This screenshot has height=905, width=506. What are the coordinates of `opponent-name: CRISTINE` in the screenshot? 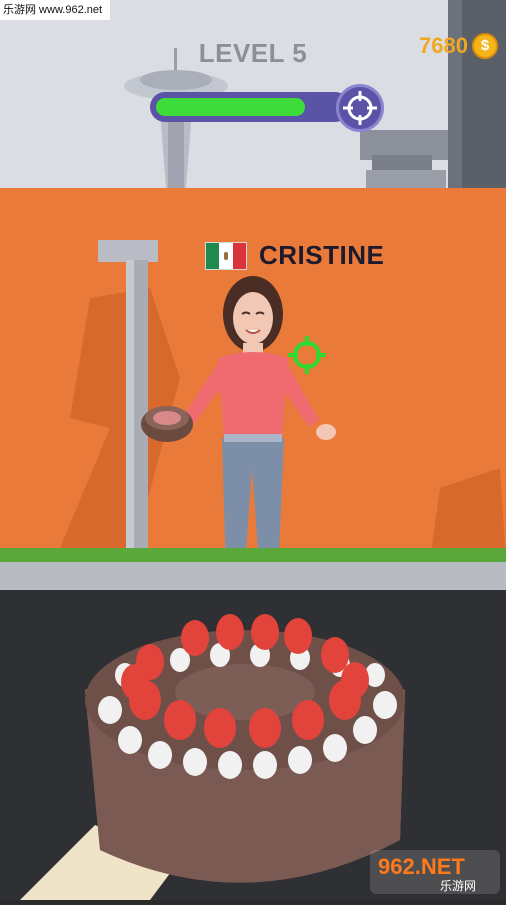 It's located at (322, 255).